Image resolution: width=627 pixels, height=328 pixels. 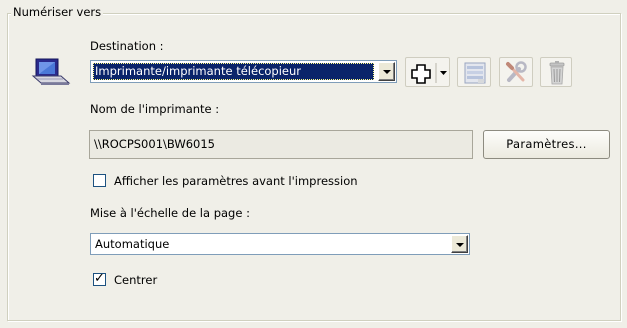 I want to click on properties-icon, so click(x=475, y=73).